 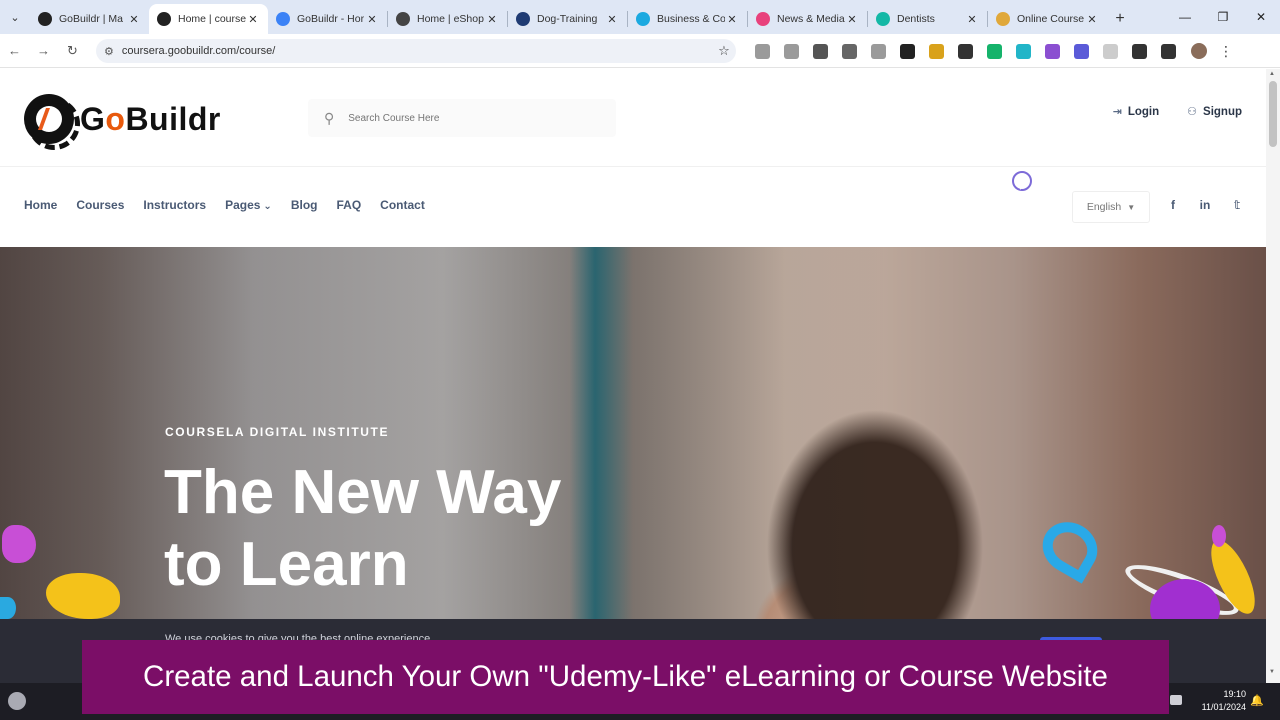 What do you see at coordinates (1117, 112) in the screenshot?
I see `login-icon: ⇥` at bounding box center [1117, 112].